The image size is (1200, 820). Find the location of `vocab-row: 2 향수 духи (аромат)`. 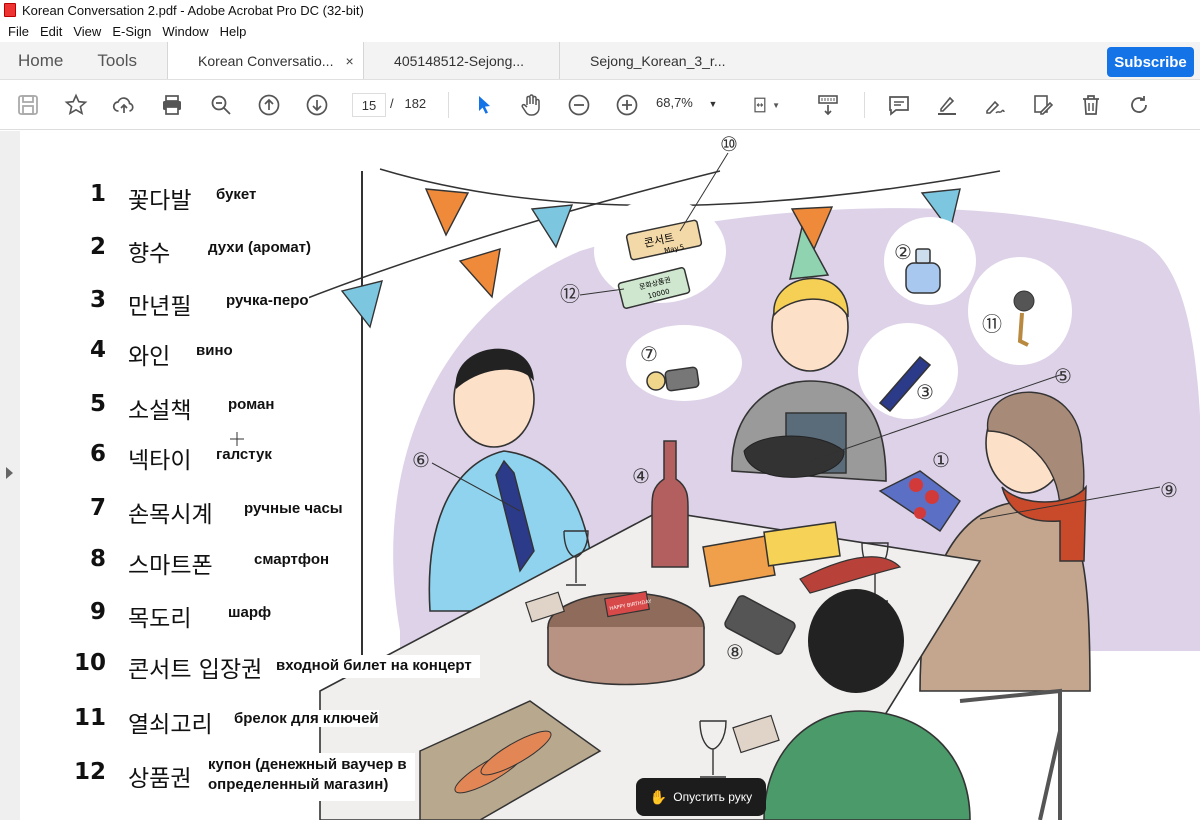

vocab-row: 2 향수 духи (аромат) is located at coordinates (270, 250).